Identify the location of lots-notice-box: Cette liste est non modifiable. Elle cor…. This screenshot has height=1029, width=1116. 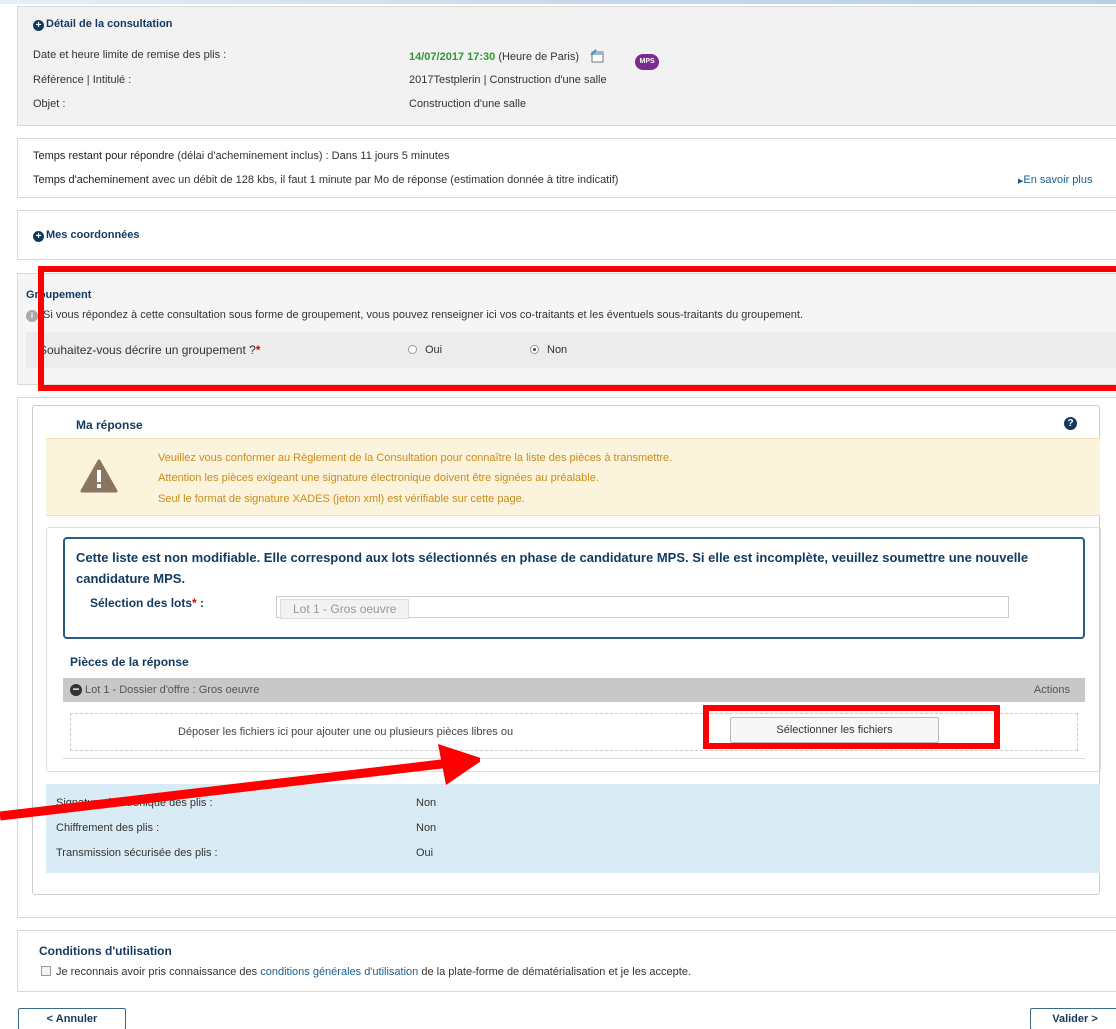
(574, 588).